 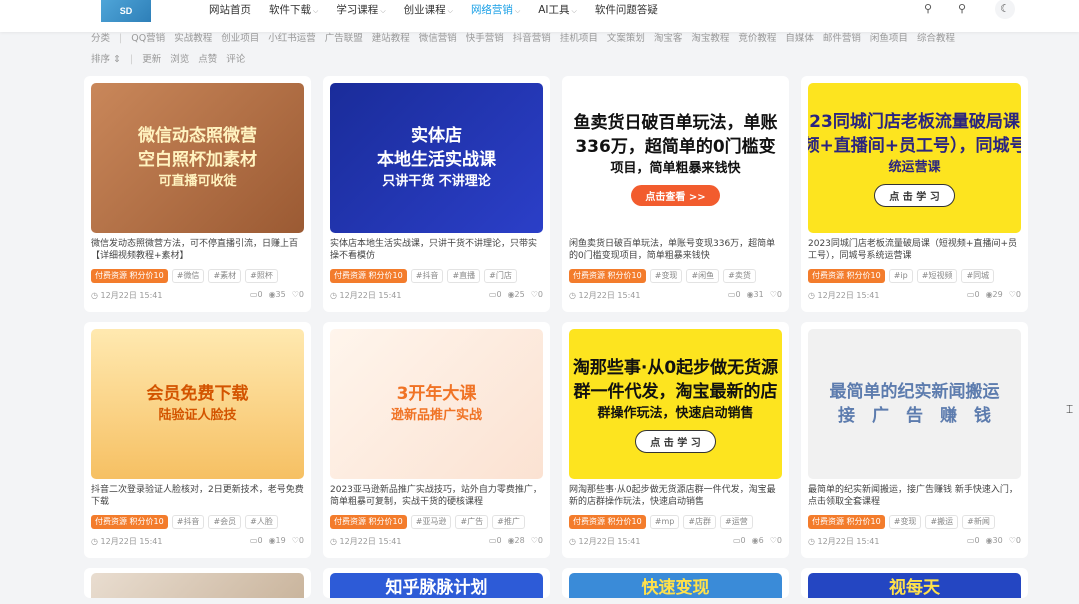 What do you see at coordinates (261, 522) in the screenshot?
I see `post-tag: #人脸` at bounding box center [261, 522].